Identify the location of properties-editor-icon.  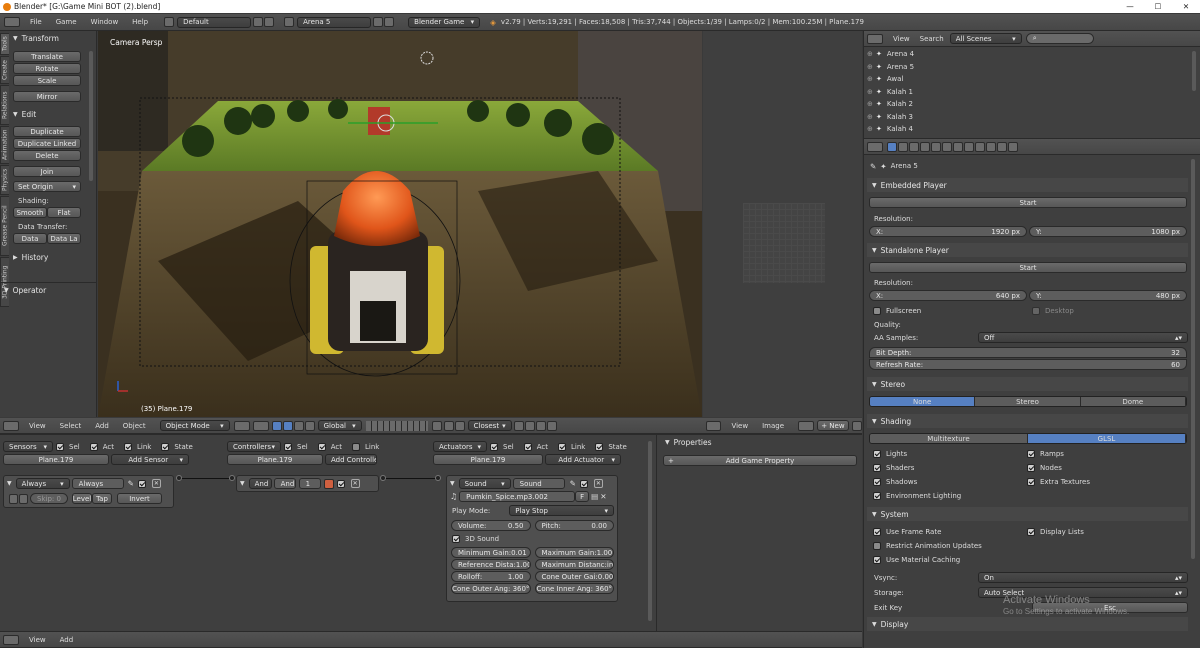
(875, 146).